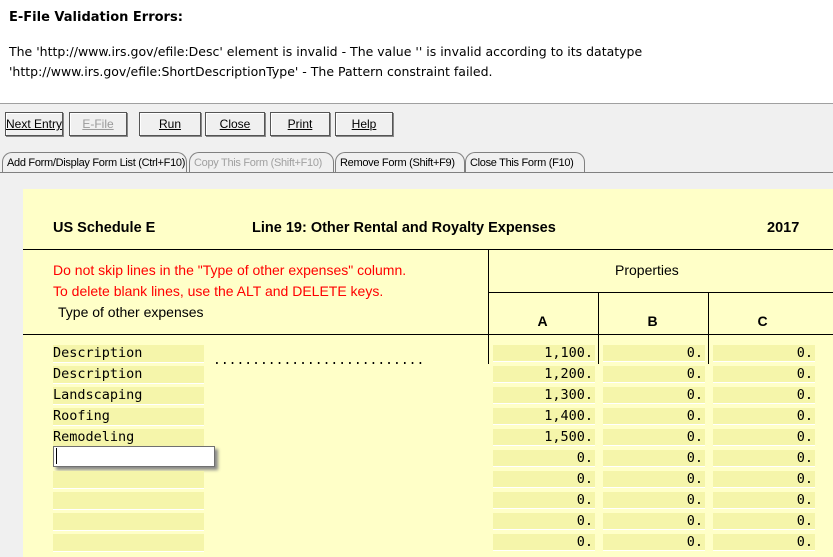 The width and height of the screenshot is (833, 557). Describe the element at coordinates (764, 395) in the screenshot. I see `amount-c-3: 0.` at that location.